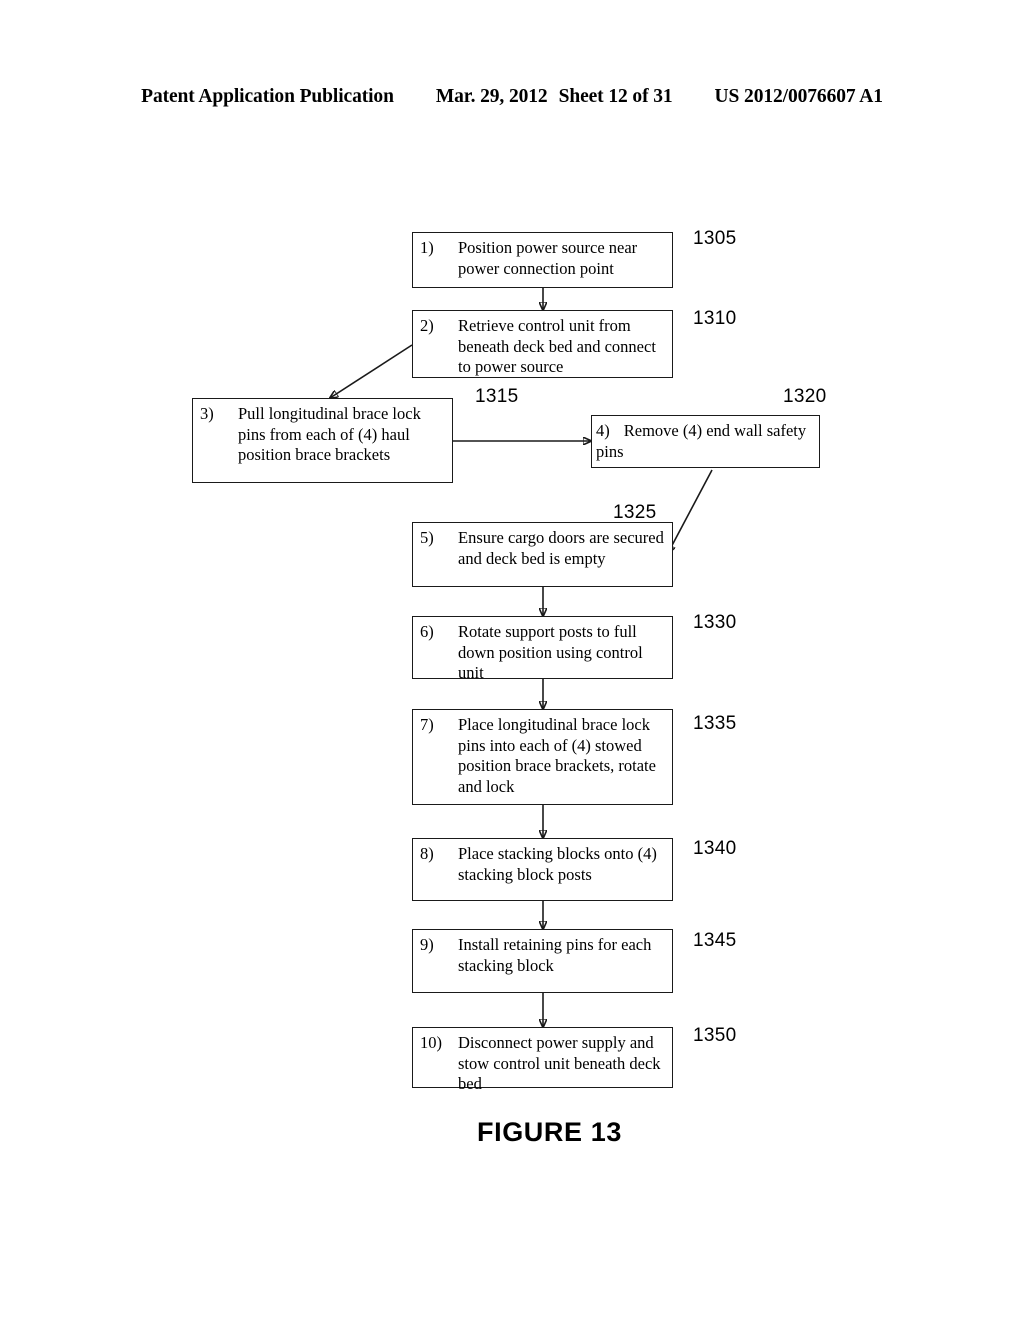 The width and height of the screenshot is (1024, 1320). Describe the element at coordinates (603, 430) in the screenshot. I see `step-number-4: 4)` at that location.